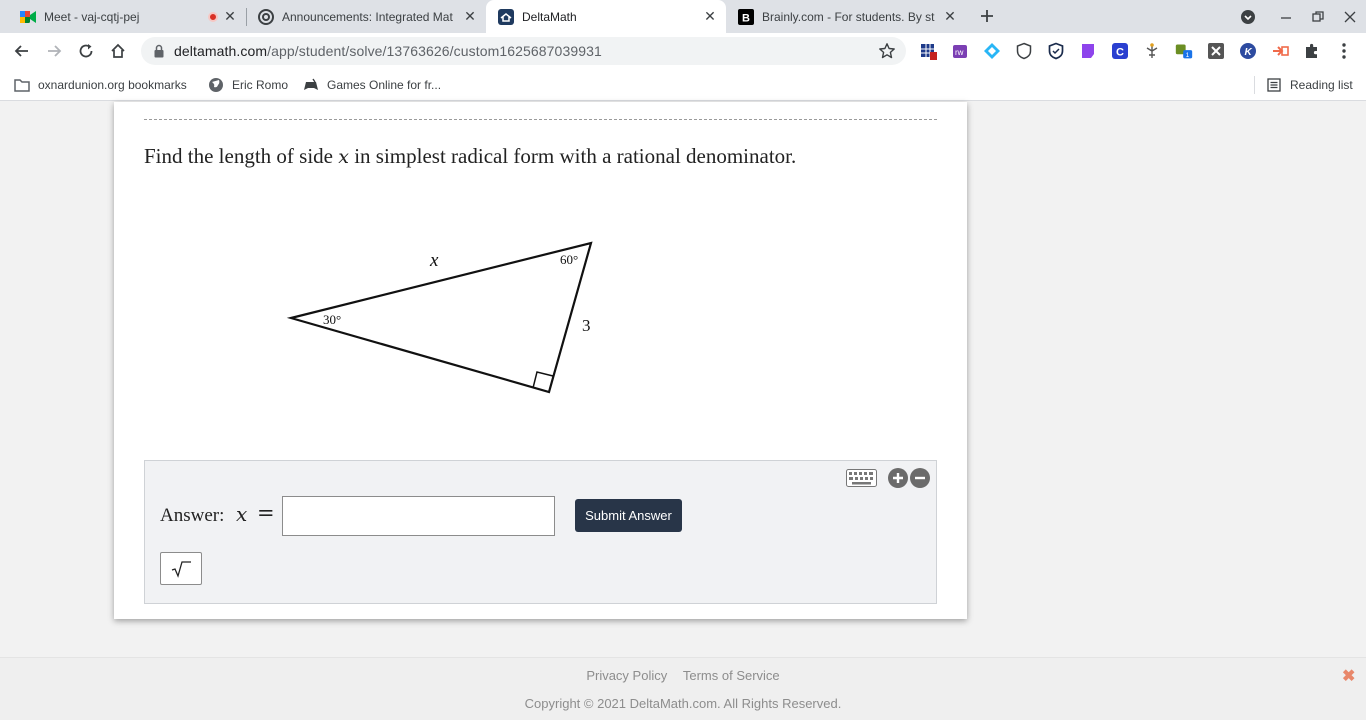 The image size is (1366, 720). What do you see at coordinates (1088, 51) in the screenshot?
I see `purple-extension-icon` at bounding box center [1088, 51].